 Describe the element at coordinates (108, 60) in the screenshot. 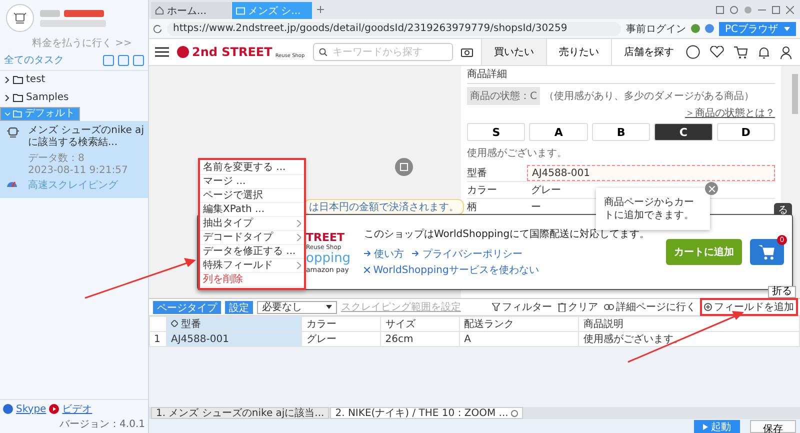

I see `import-icon` at that location.